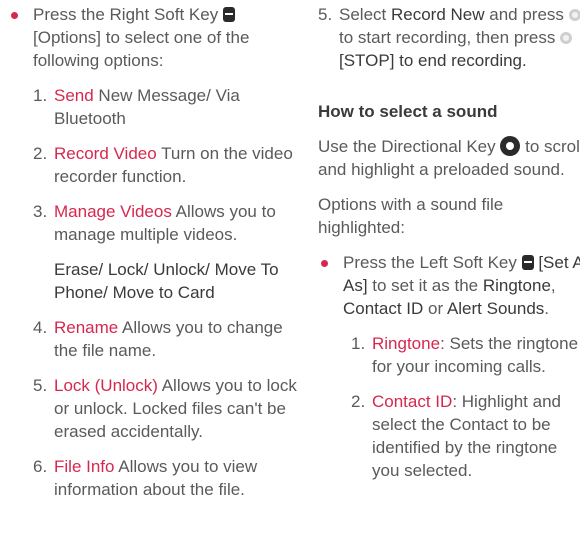 The height and width of the screenshot is (535, 580). What do you see at coordinates (40, 385) in the screenshot?
I see `item-number: 5.` at bounding box center [40, 385].